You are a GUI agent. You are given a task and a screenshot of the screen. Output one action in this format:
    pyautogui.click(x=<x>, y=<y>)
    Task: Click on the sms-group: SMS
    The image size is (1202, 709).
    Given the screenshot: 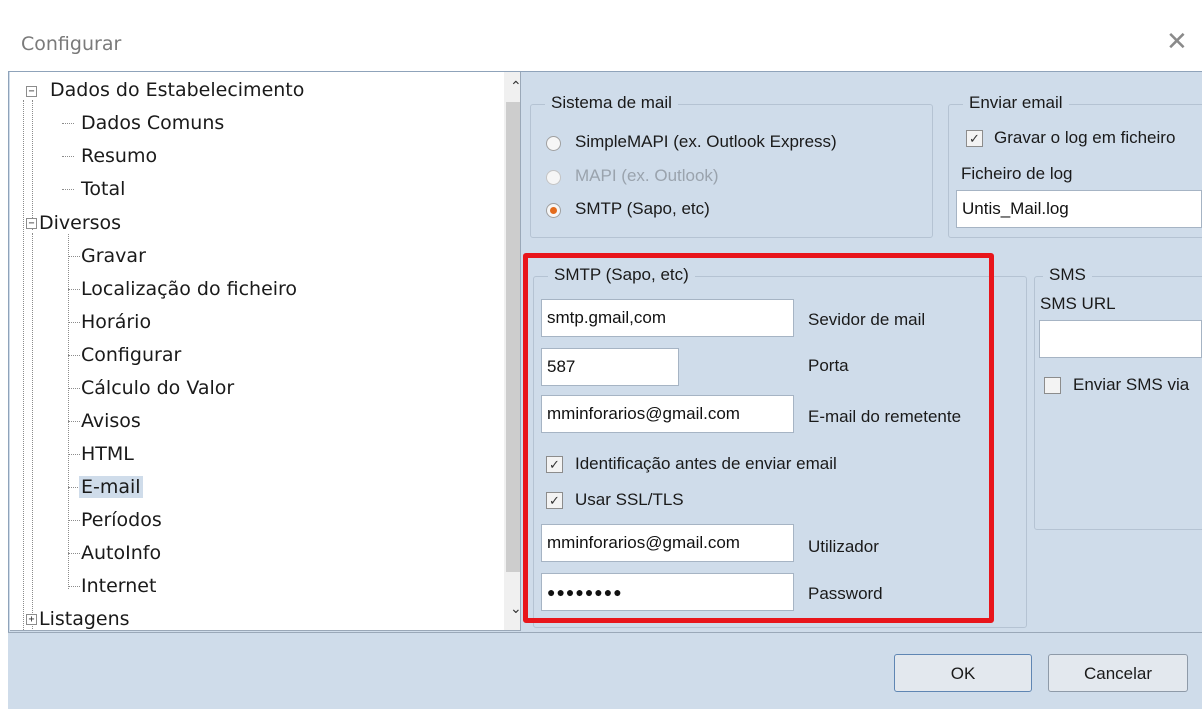 What is the action you would take?
    pyautogui.click(x=1118, y=397)
    